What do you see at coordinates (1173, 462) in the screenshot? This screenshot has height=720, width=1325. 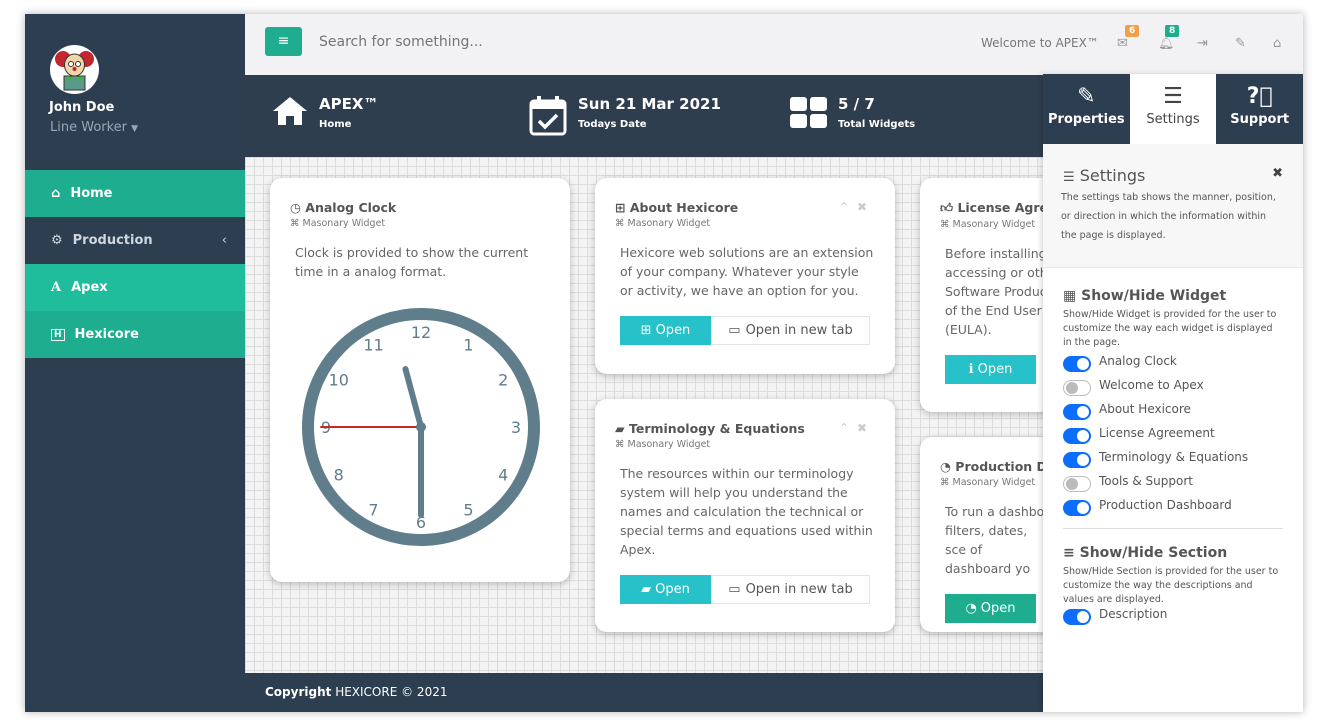 I see `toggle-row: Terminology & Equations` at bounding box center [1173, 462].